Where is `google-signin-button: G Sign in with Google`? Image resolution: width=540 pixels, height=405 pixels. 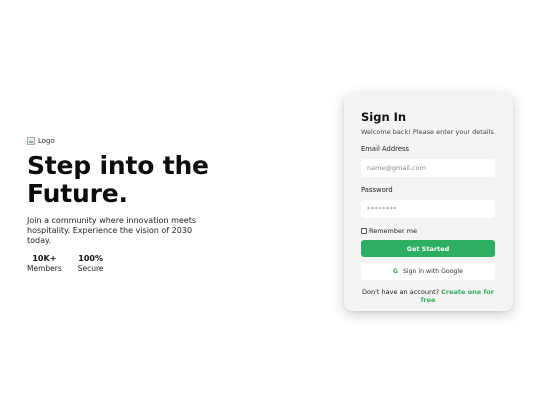
google-signin-button: G Sign in with Google is located at coordinates (428, 271).